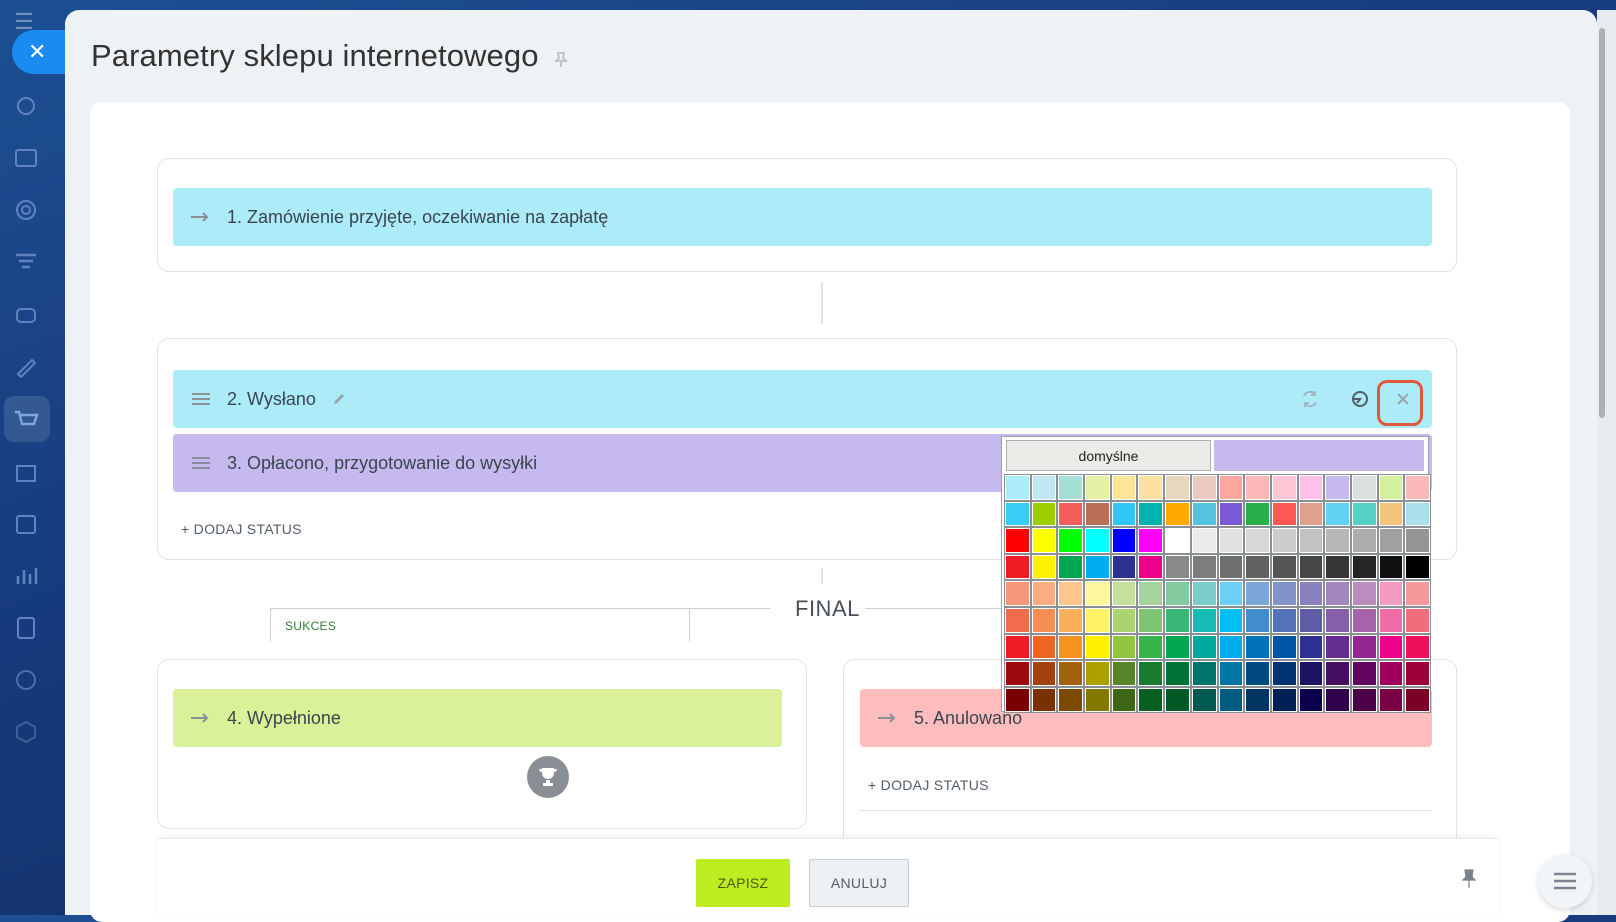 This screenshot has height=922, width=1616. I want to click on cart-icon, so click(26, 420).